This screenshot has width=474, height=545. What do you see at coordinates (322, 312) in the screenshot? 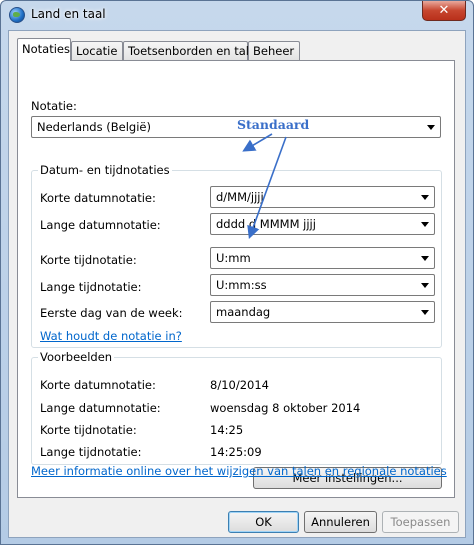
I see `first-day-select: maandag` at bounding box center [322, 312].